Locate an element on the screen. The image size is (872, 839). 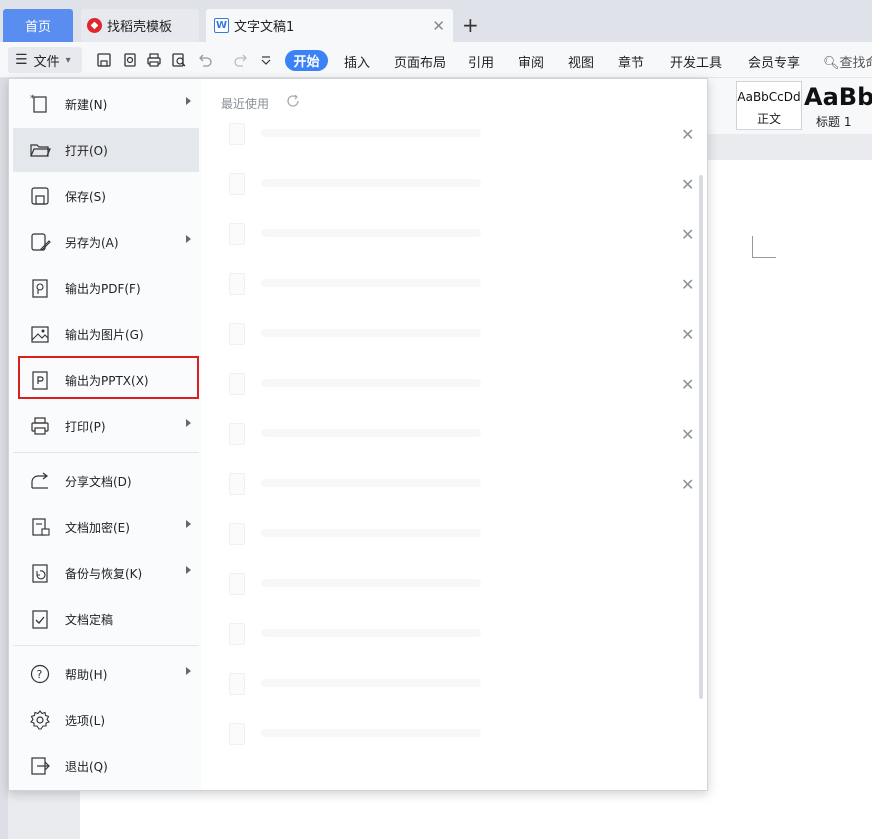
style-normal: AaBbCcDd 正文 is located at coordinates (769, 105).